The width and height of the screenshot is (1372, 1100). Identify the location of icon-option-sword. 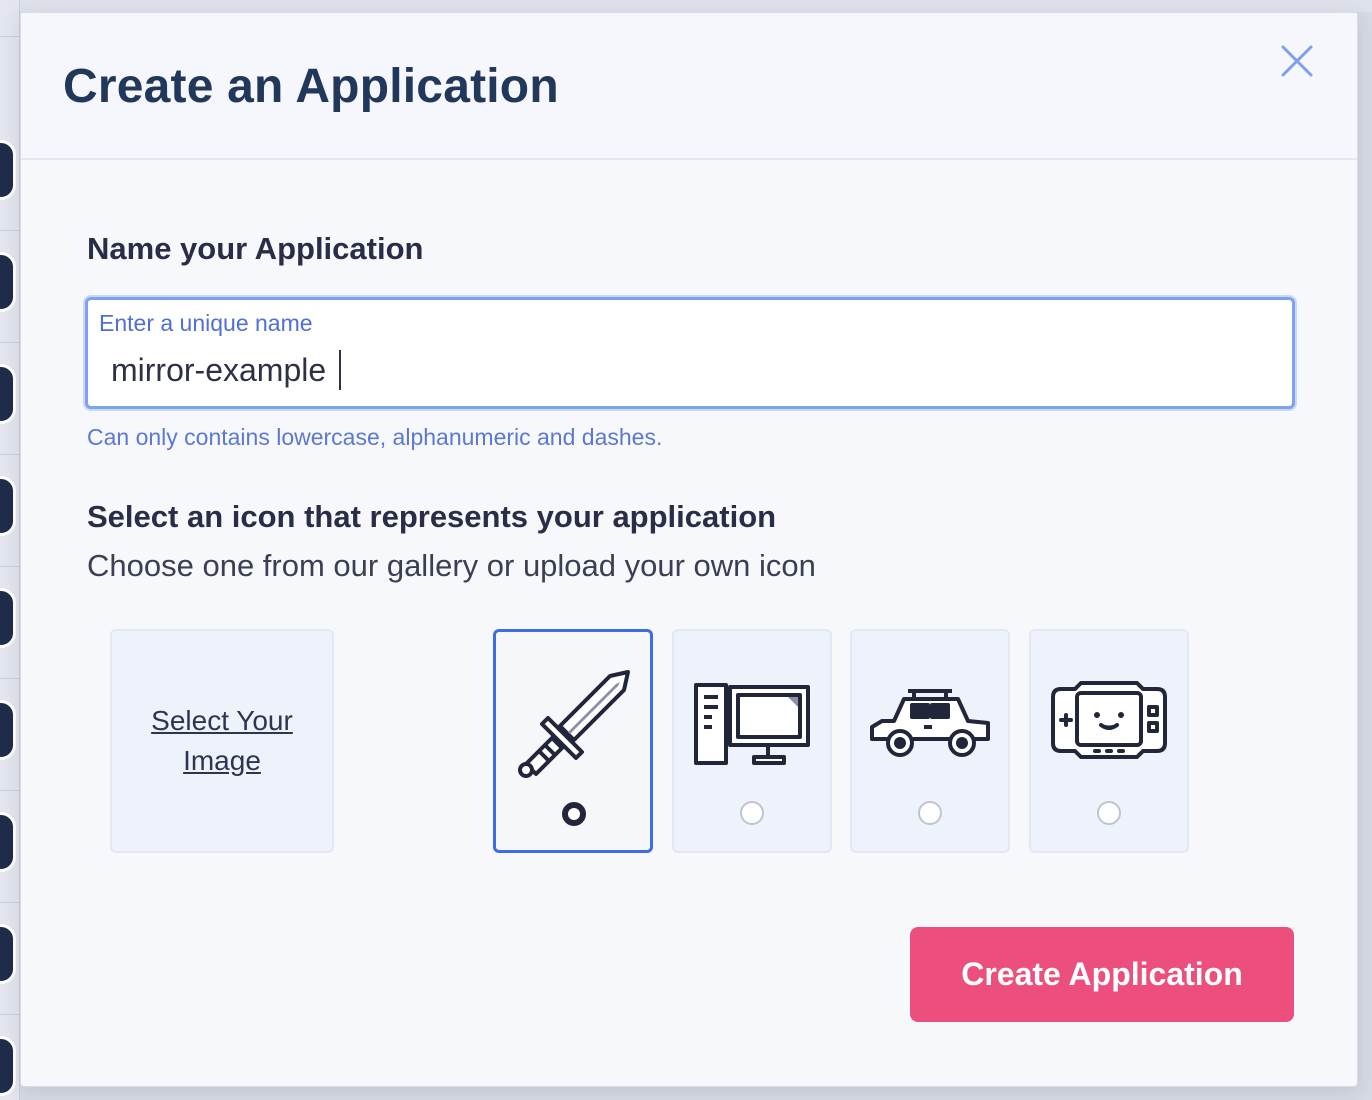
(573, 741).